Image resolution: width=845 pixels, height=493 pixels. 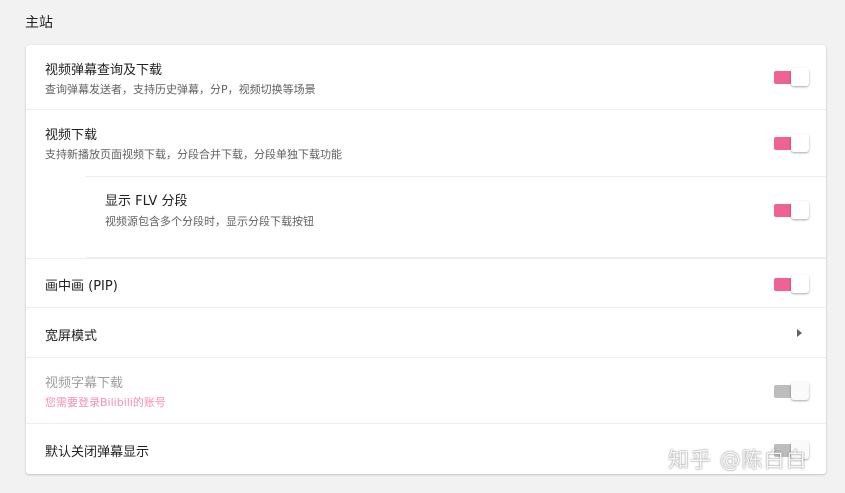 I want to click on flv-segments-toggle, so click(x=791, y=210).